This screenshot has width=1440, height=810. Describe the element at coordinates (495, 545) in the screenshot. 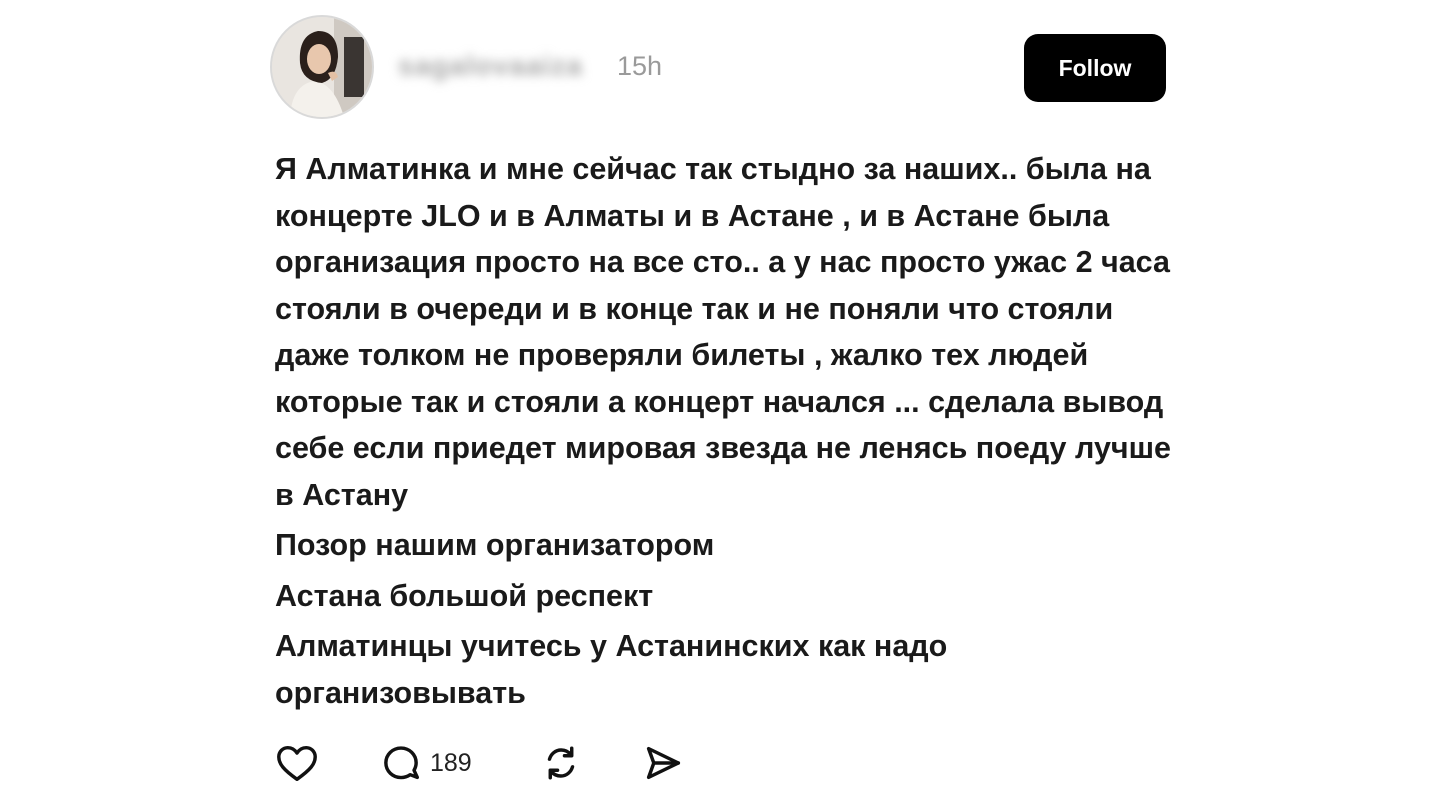

I see `post-paragraph: Позор нашим организатором` at that location.